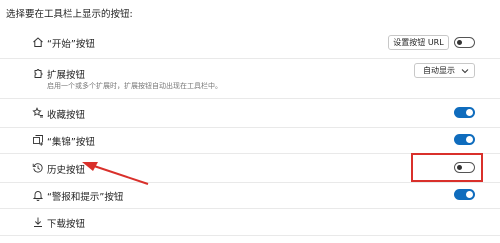 The image size is (500, 243). Describe the element at coordinates (71, 44) in the screenshot. I see `row-label: “开始”按钮` at that location.